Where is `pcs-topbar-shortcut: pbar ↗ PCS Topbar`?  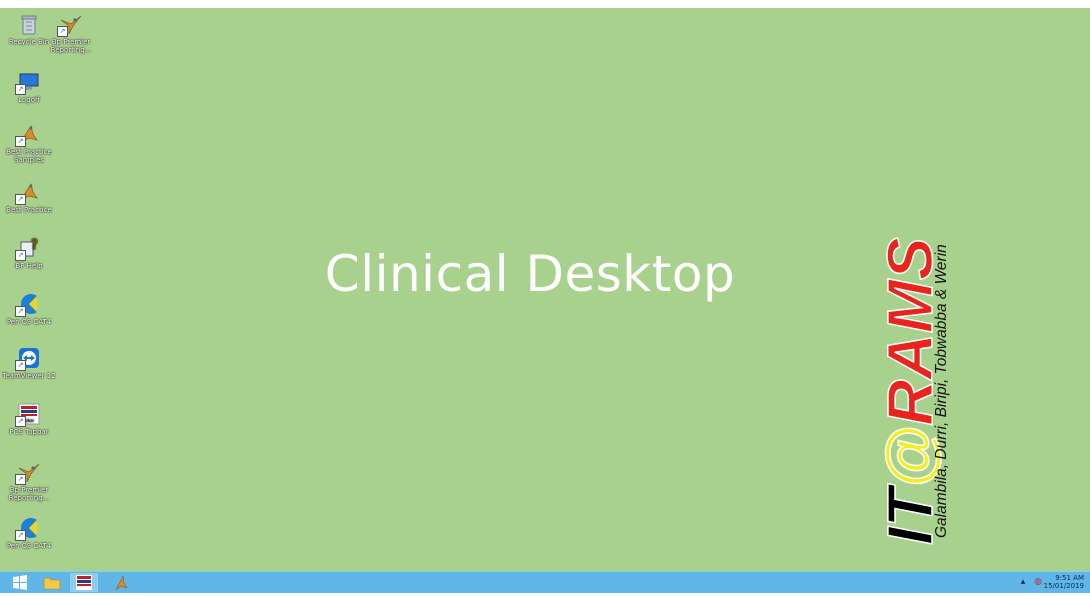
pcs-topbar-shortcut: pbar ↗ PCS Topbar is located at coordinates (29, 419).